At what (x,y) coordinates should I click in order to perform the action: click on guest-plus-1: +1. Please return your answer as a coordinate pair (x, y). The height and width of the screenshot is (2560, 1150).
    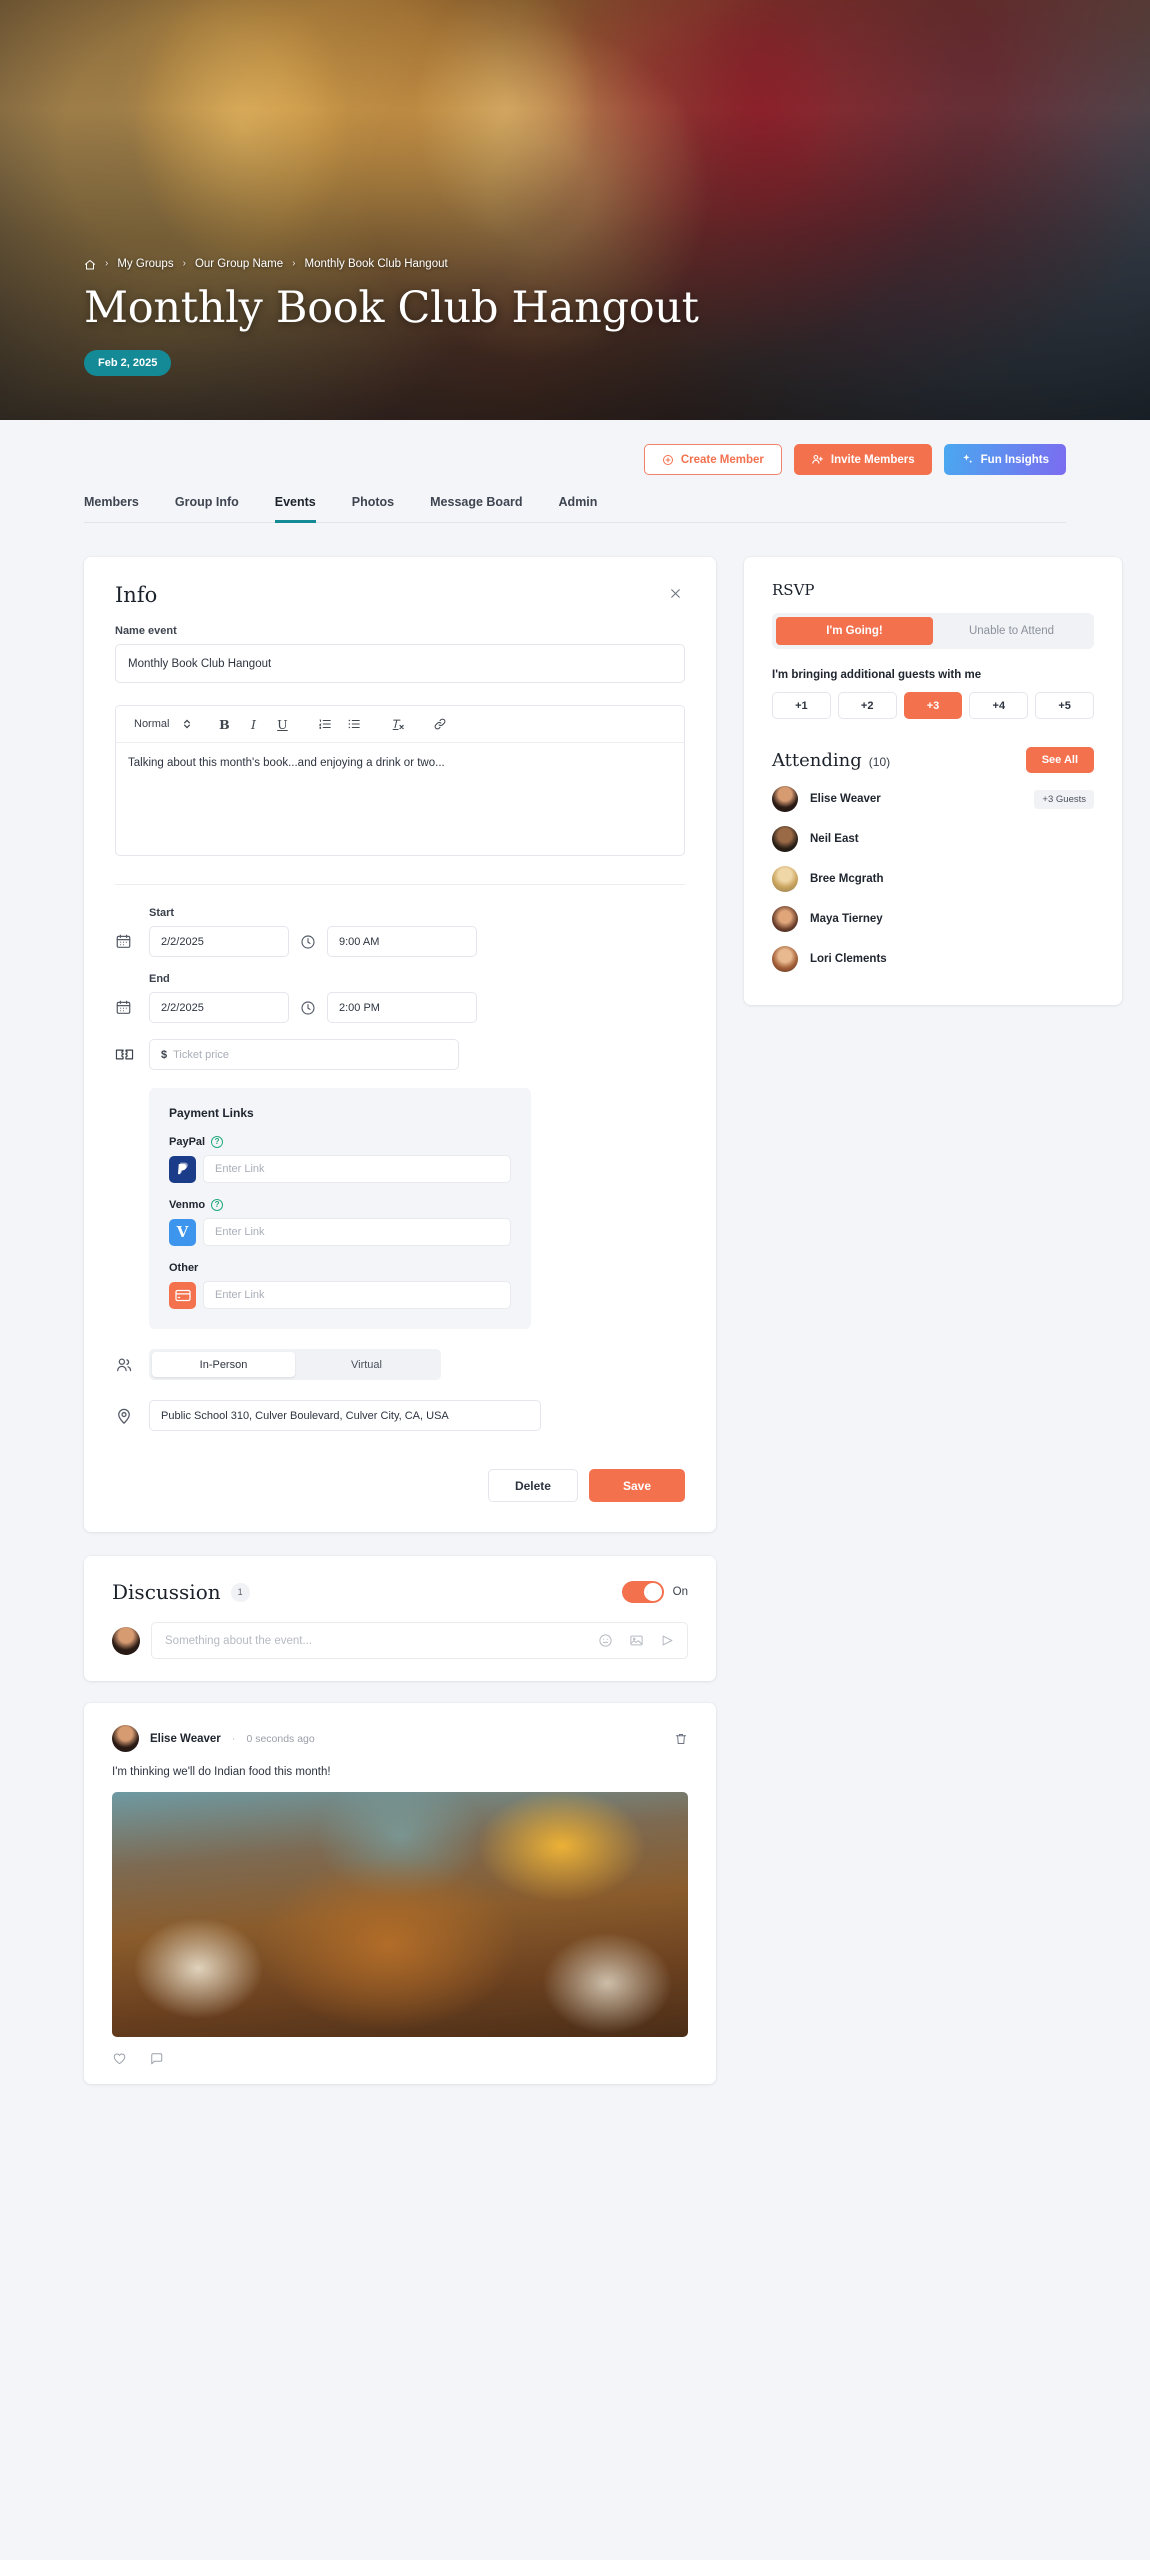
    Looking at the image, I should click on (801, 705).